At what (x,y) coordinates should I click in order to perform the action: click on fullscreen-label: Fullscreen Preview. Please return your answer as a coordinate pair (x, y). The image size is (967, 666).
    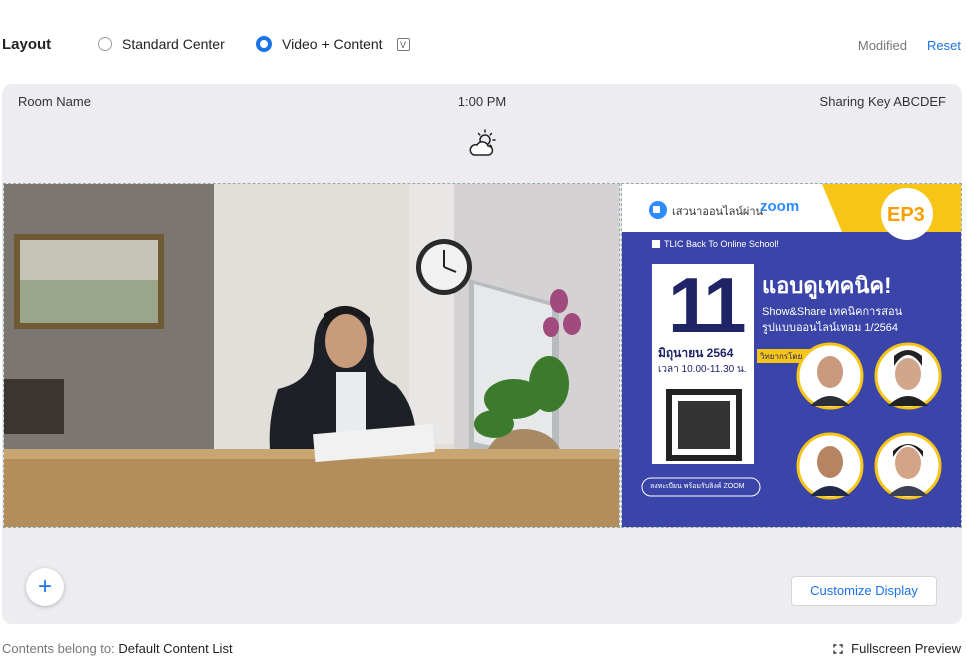
    Looking at the image, I should click on (906, 648).